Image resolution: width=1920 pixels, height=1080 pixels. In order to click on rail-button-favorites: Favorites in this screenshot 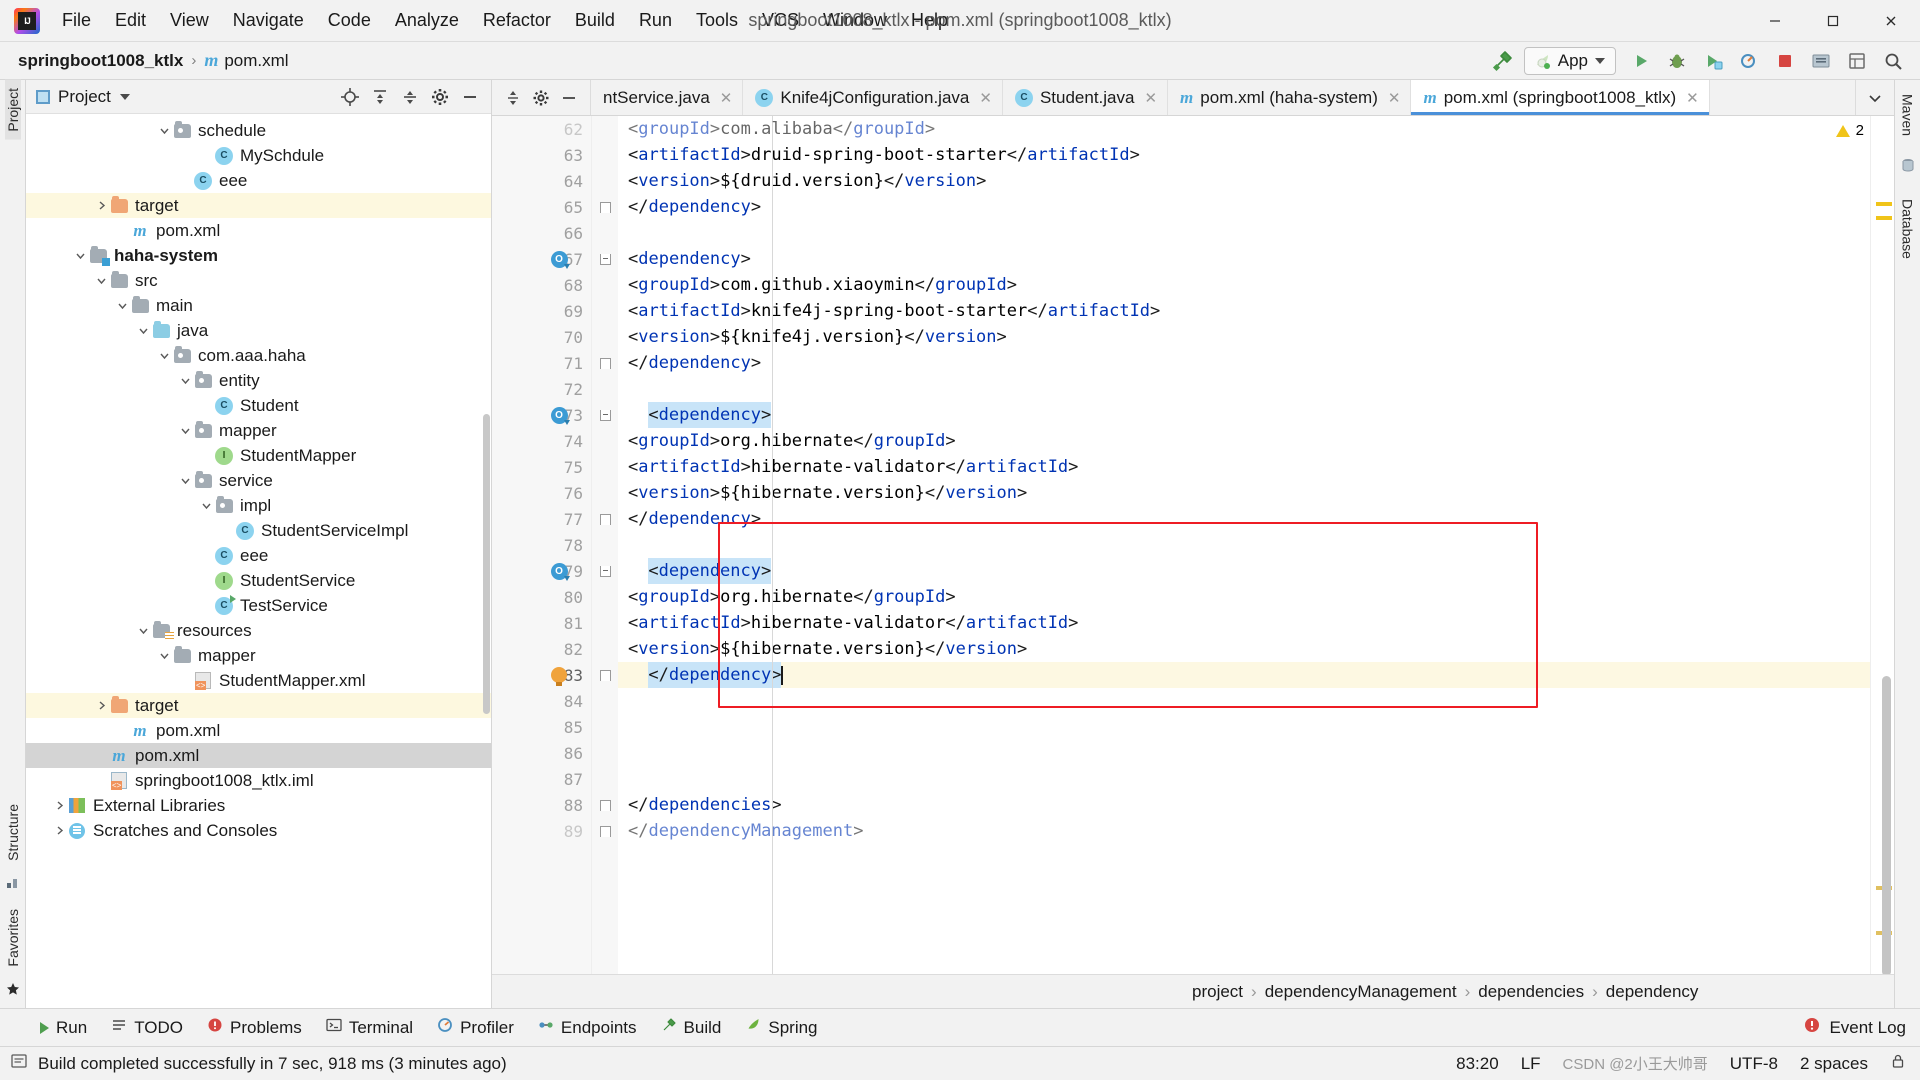, I will do `click(13, 938)`.